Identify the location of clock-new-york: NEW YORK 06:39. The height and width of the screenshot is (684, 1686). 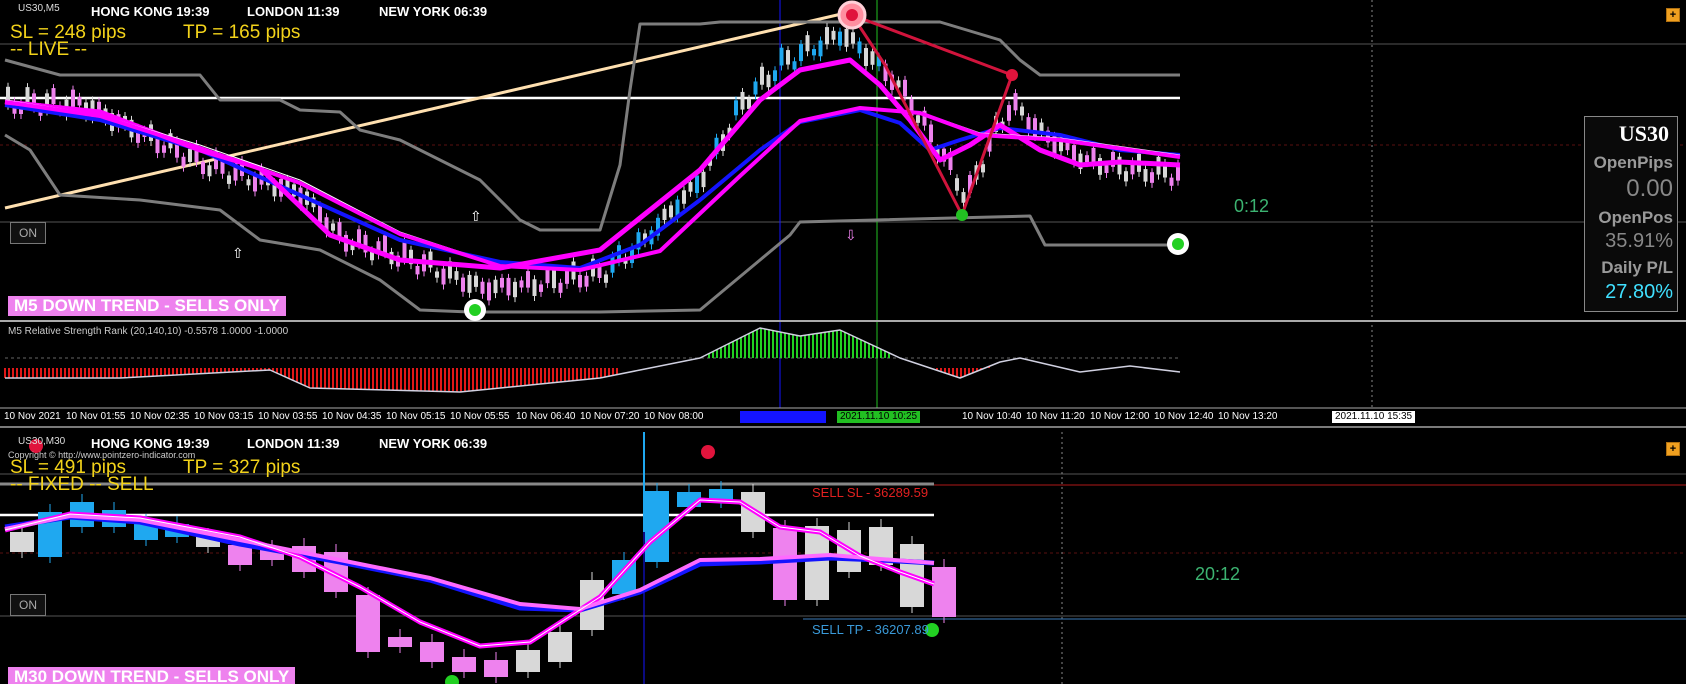
(433, 12).